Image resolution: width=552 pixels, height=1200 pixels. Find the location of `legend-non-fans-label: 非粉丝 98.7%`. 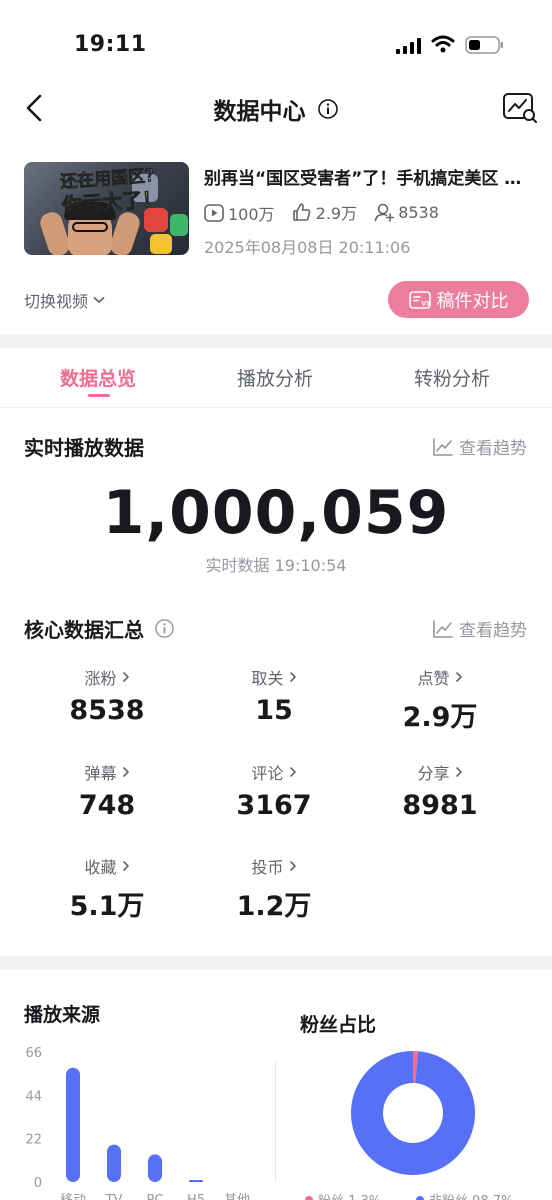

legend-non-fans-label: 非粉丝 98.7% is located at coordinates (471, 1195).